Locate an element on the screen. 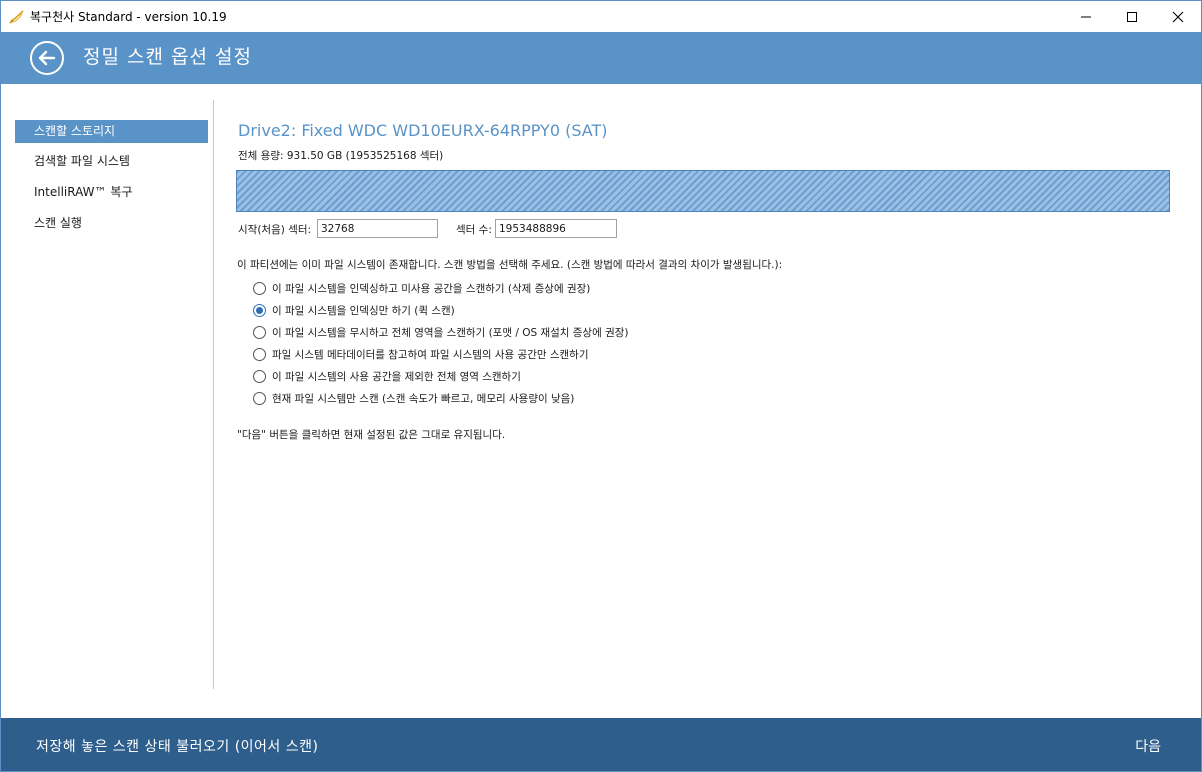  scan-option-exclude-used: 이 파일 시스템의 사용 공간을 제외한 전체 영역 스캔하기 is located at coordinates (387, 376).